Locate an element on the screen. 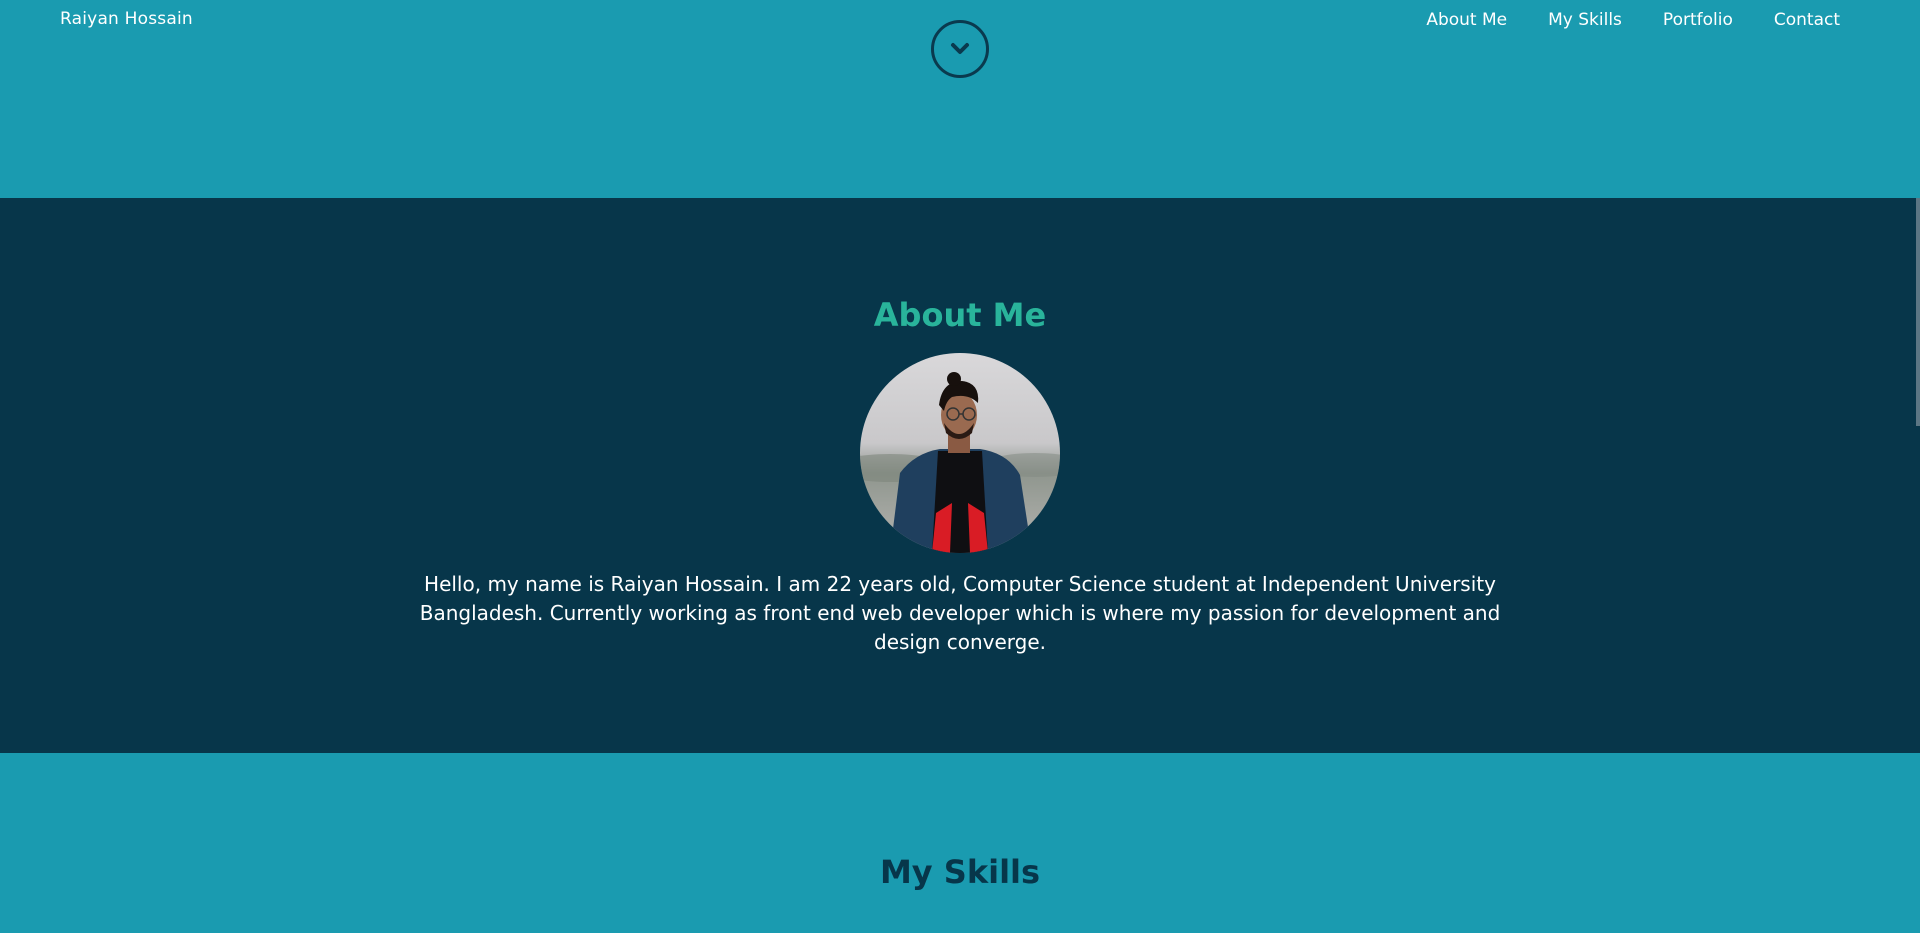  brand-link: Raiyan Hossain is located at coordinates (126, 19).